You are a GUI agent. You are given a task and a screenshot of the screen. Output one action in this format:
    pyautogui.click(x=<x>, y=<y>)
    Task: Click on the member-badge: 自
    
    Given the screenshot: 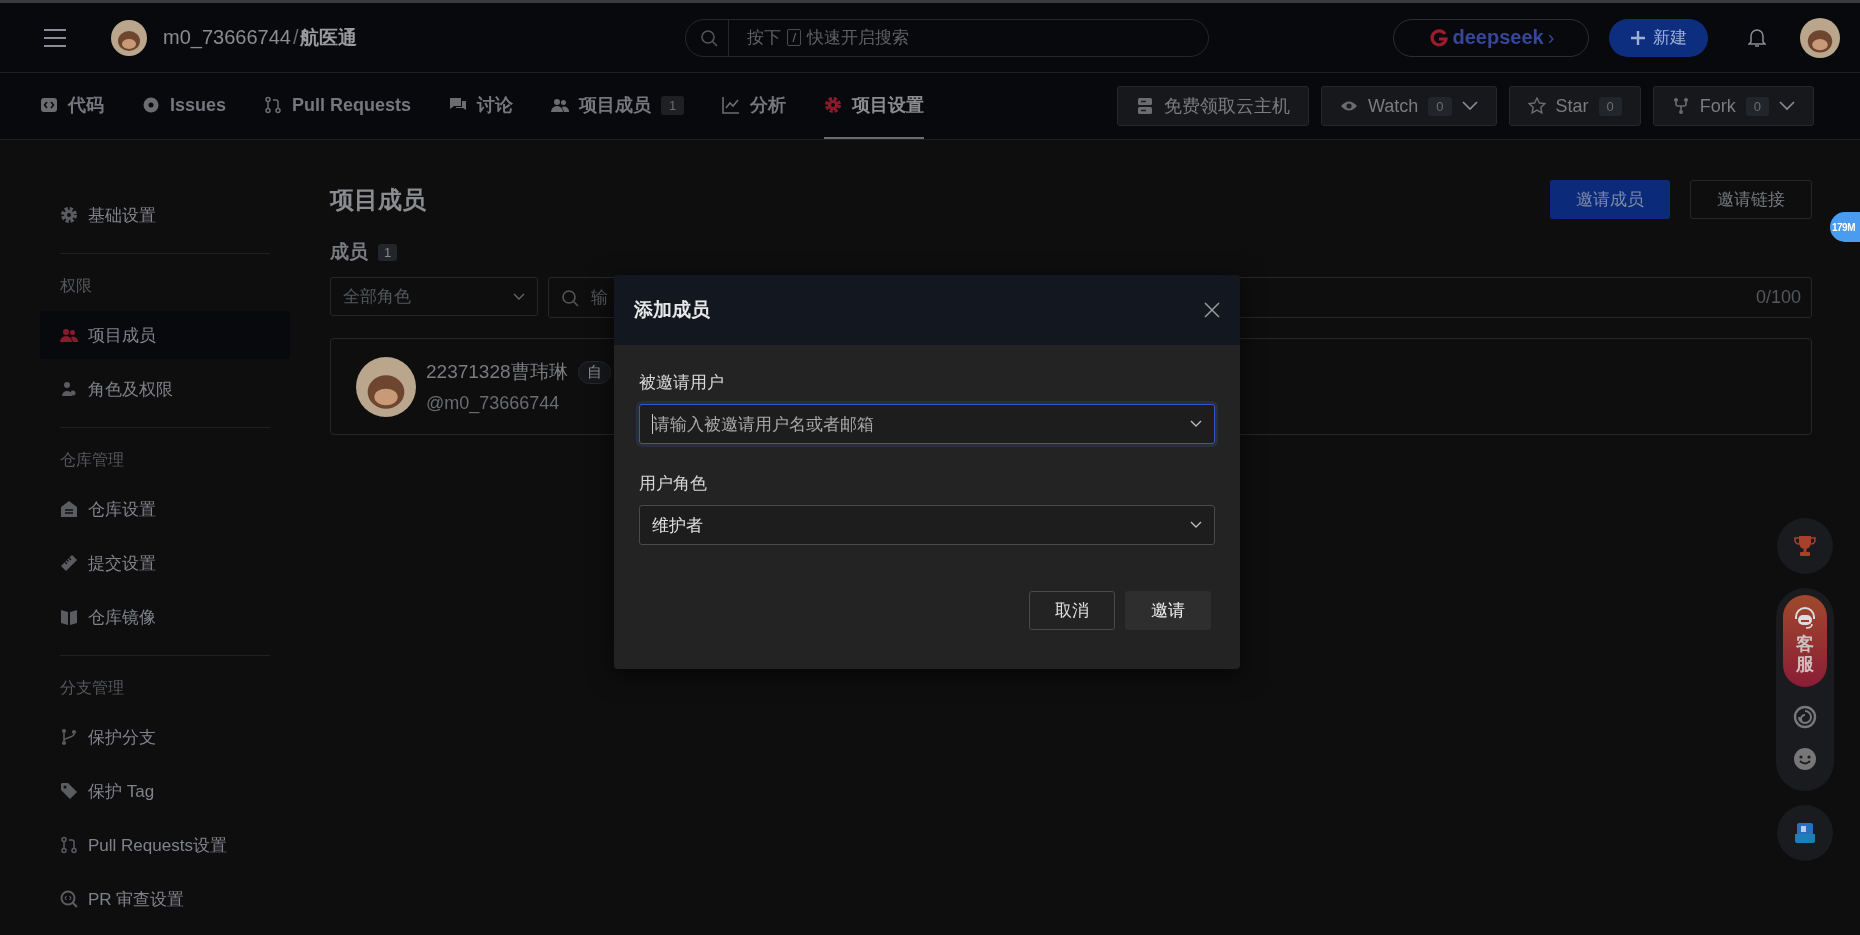 What is the action you would take?
    pyautogui.click(x=594, y=372)
    